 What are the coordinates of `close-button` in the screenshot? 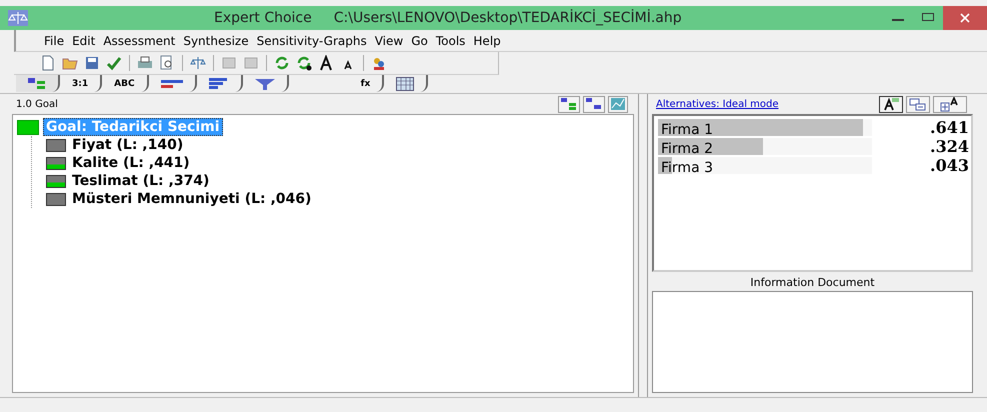 It's located at (965, 18).